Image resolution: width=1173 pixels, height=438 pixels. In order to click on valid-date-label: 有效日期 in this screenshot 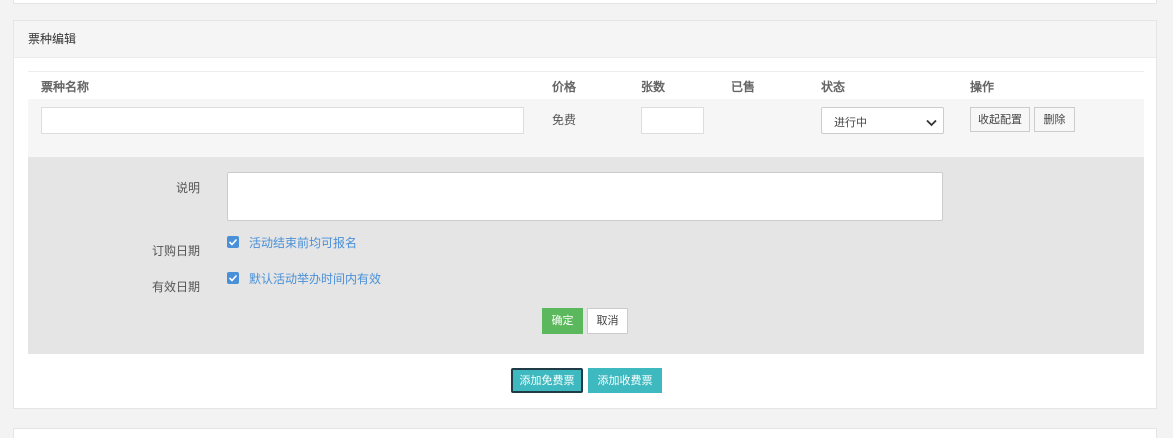, I will do `click(176, 287)`.